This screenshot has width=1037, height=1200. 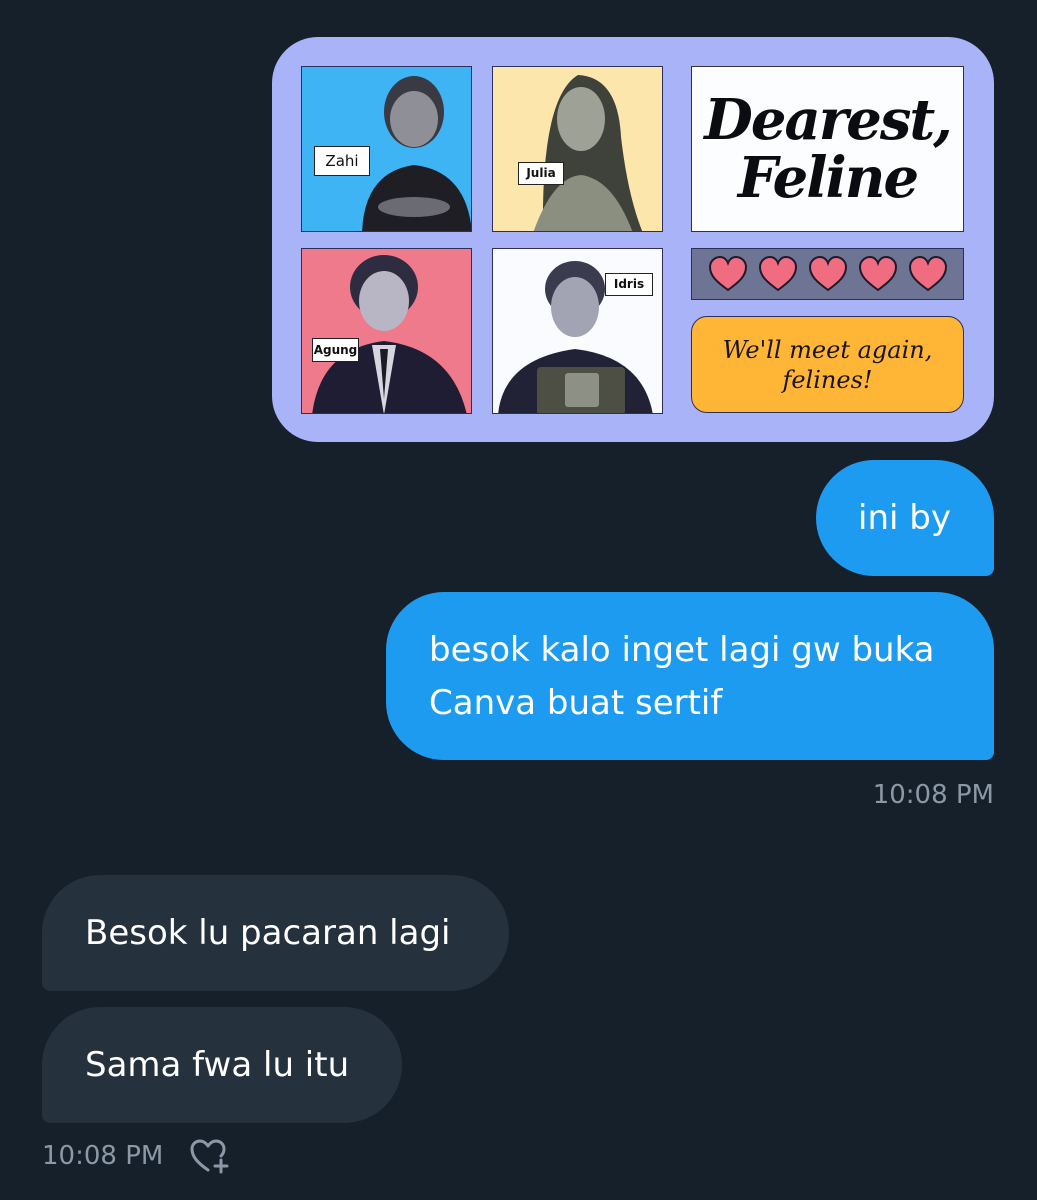 What do you see at coordinates (210, 1156) in the screenshot?
I see `heart-plus-icon` at bounding box center [210, 1156].